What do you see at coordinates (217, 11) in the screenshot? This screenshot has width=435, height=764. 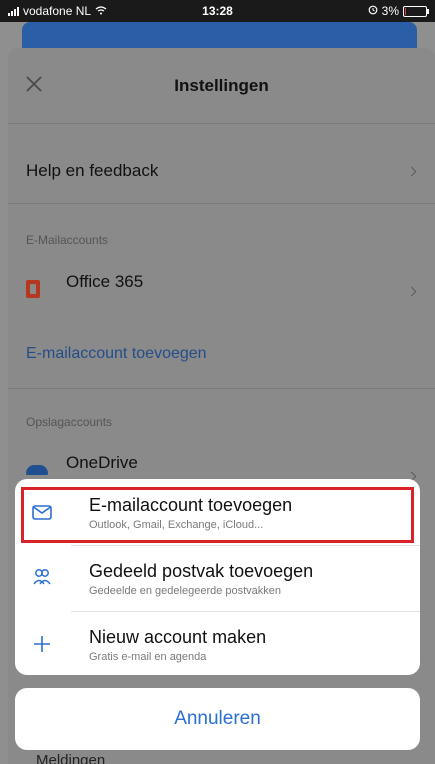 I see `status-bar: vodafone NL 13:28 3%` at bounding box center [217, 11].